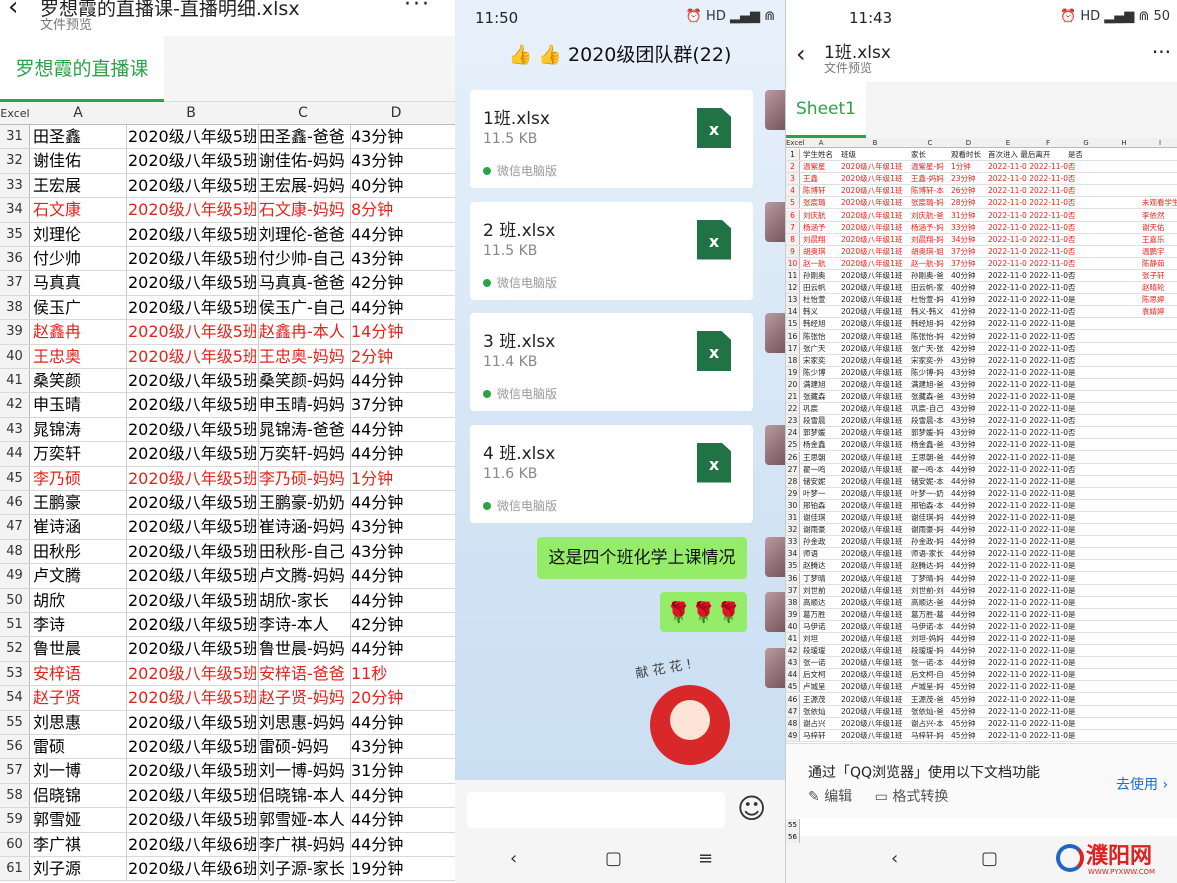 The height and width of the screenshot is (883, 1177). I want to click on cell-d: 41分钟, so click(968, 312).